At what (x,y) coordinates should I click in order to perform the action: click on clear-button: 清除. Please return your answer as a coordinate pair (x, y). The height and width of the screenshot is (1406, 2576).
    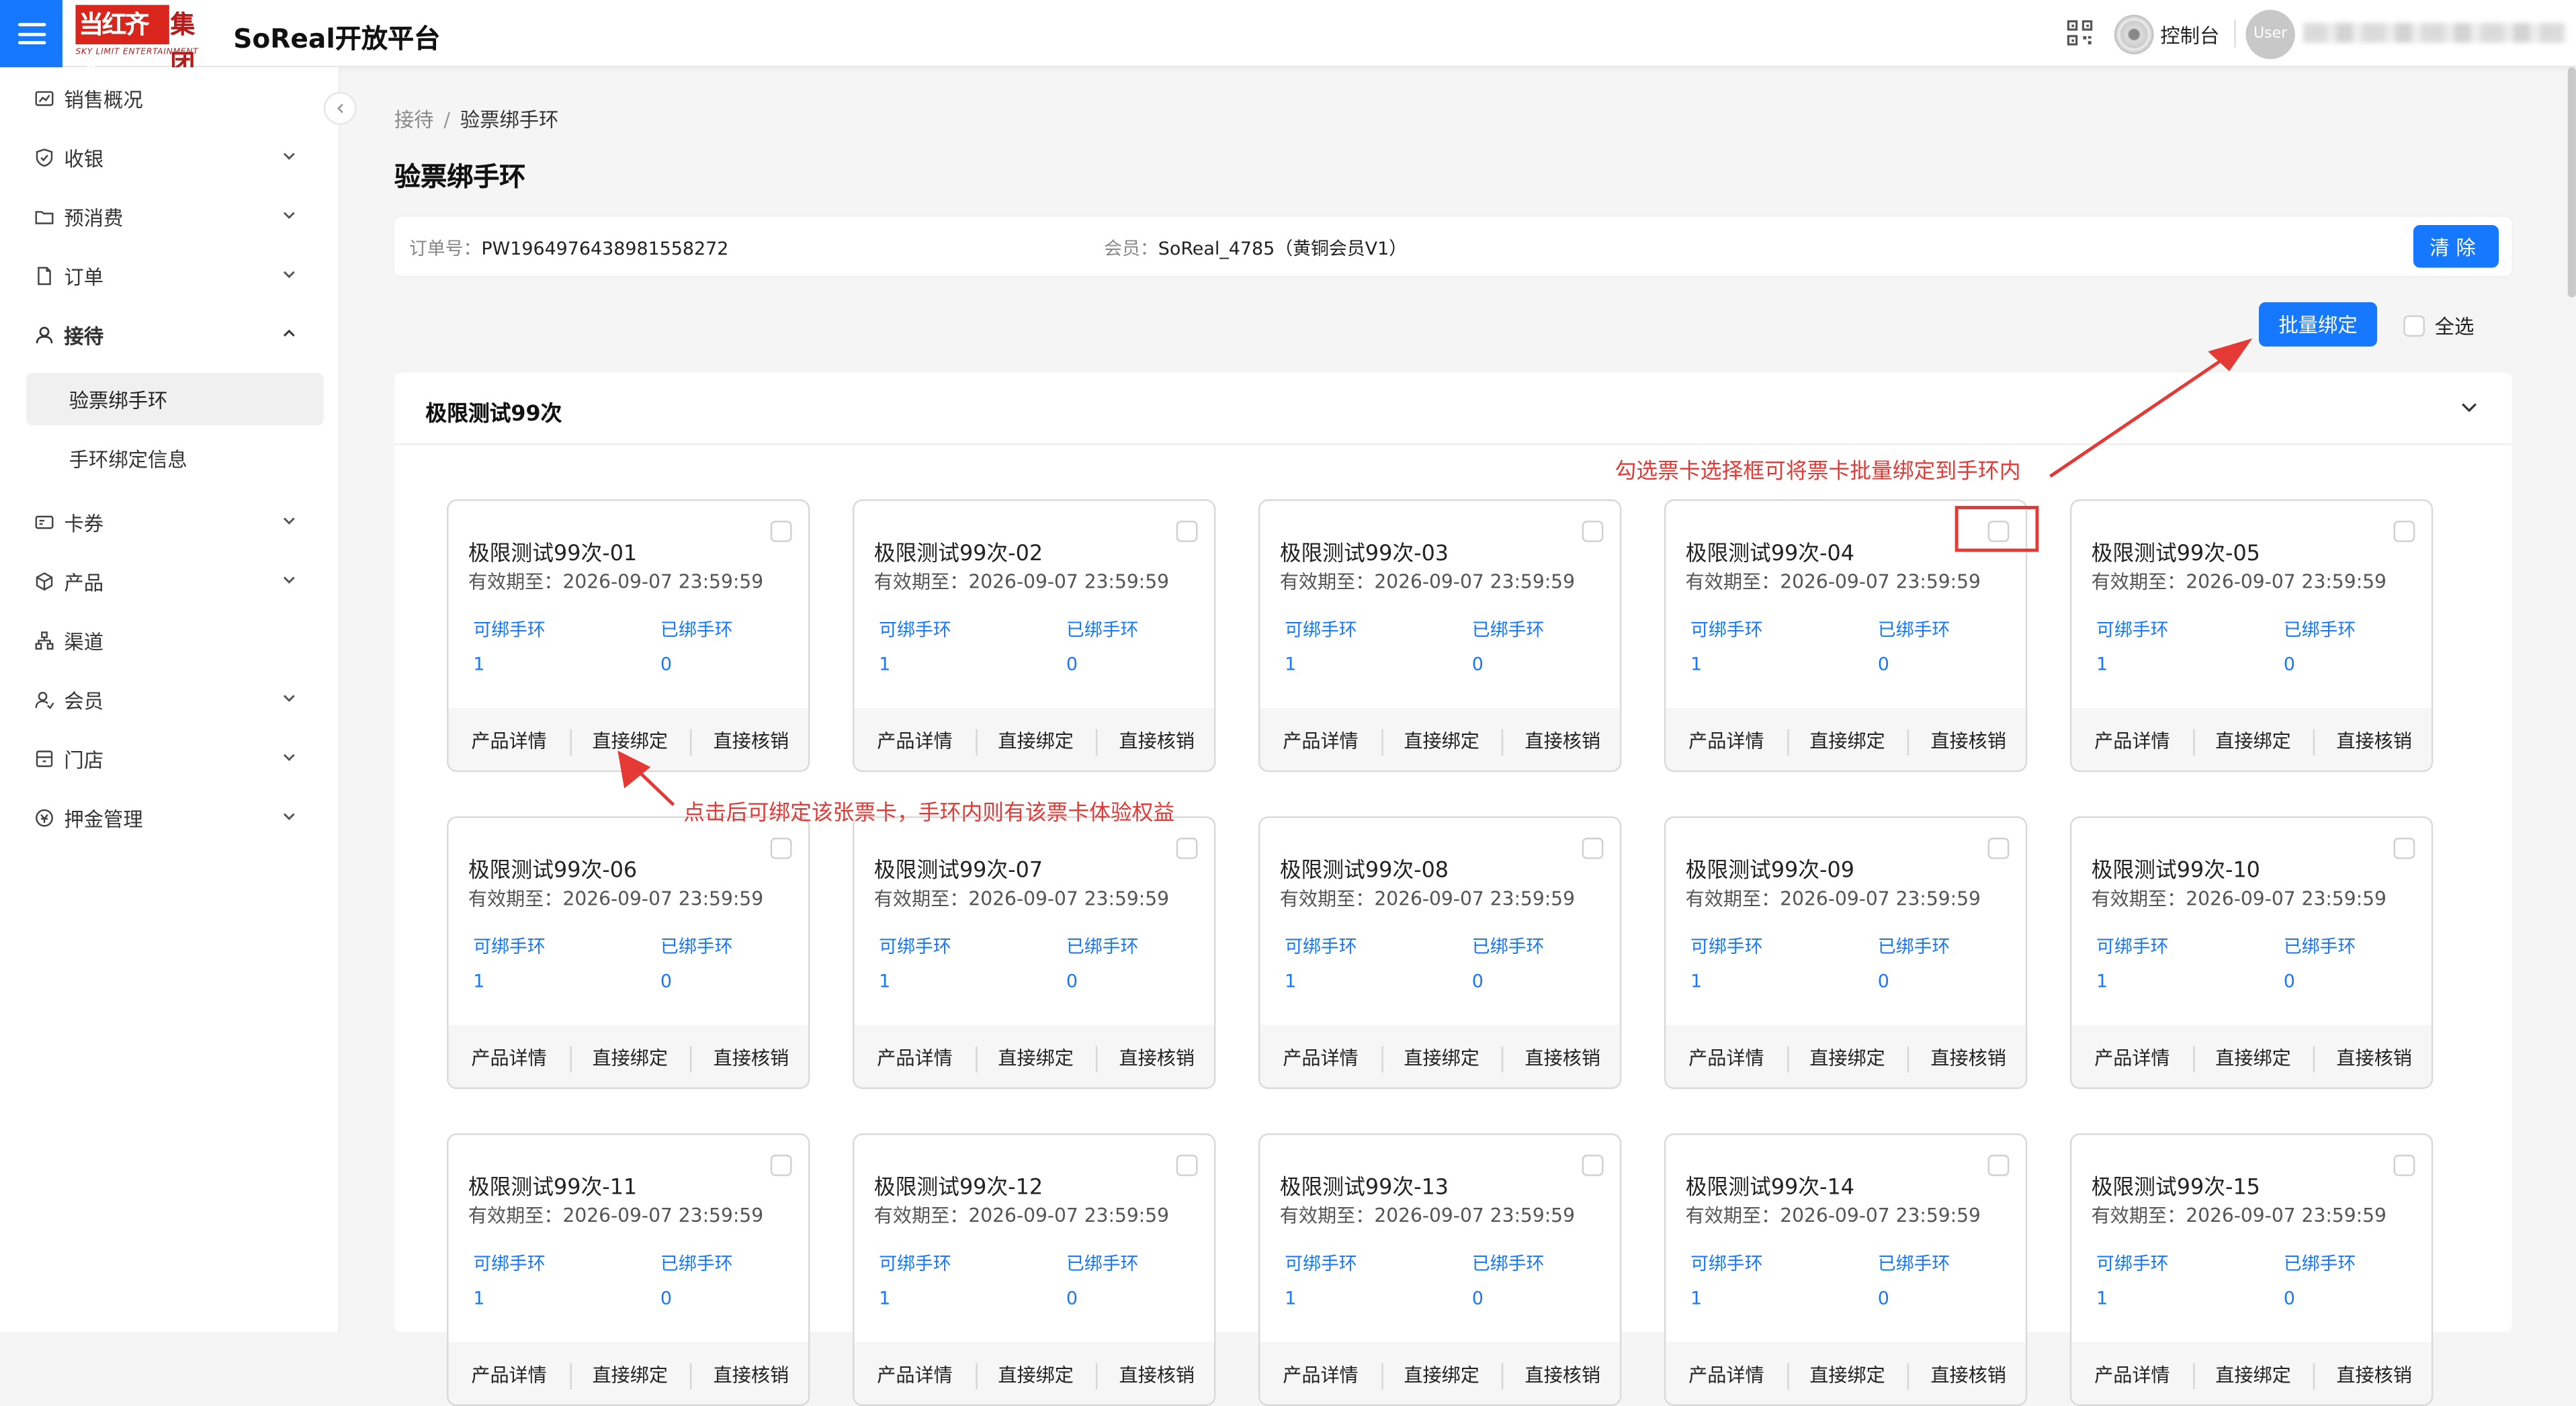
    Looking at the image, I should click on (2456, 246).